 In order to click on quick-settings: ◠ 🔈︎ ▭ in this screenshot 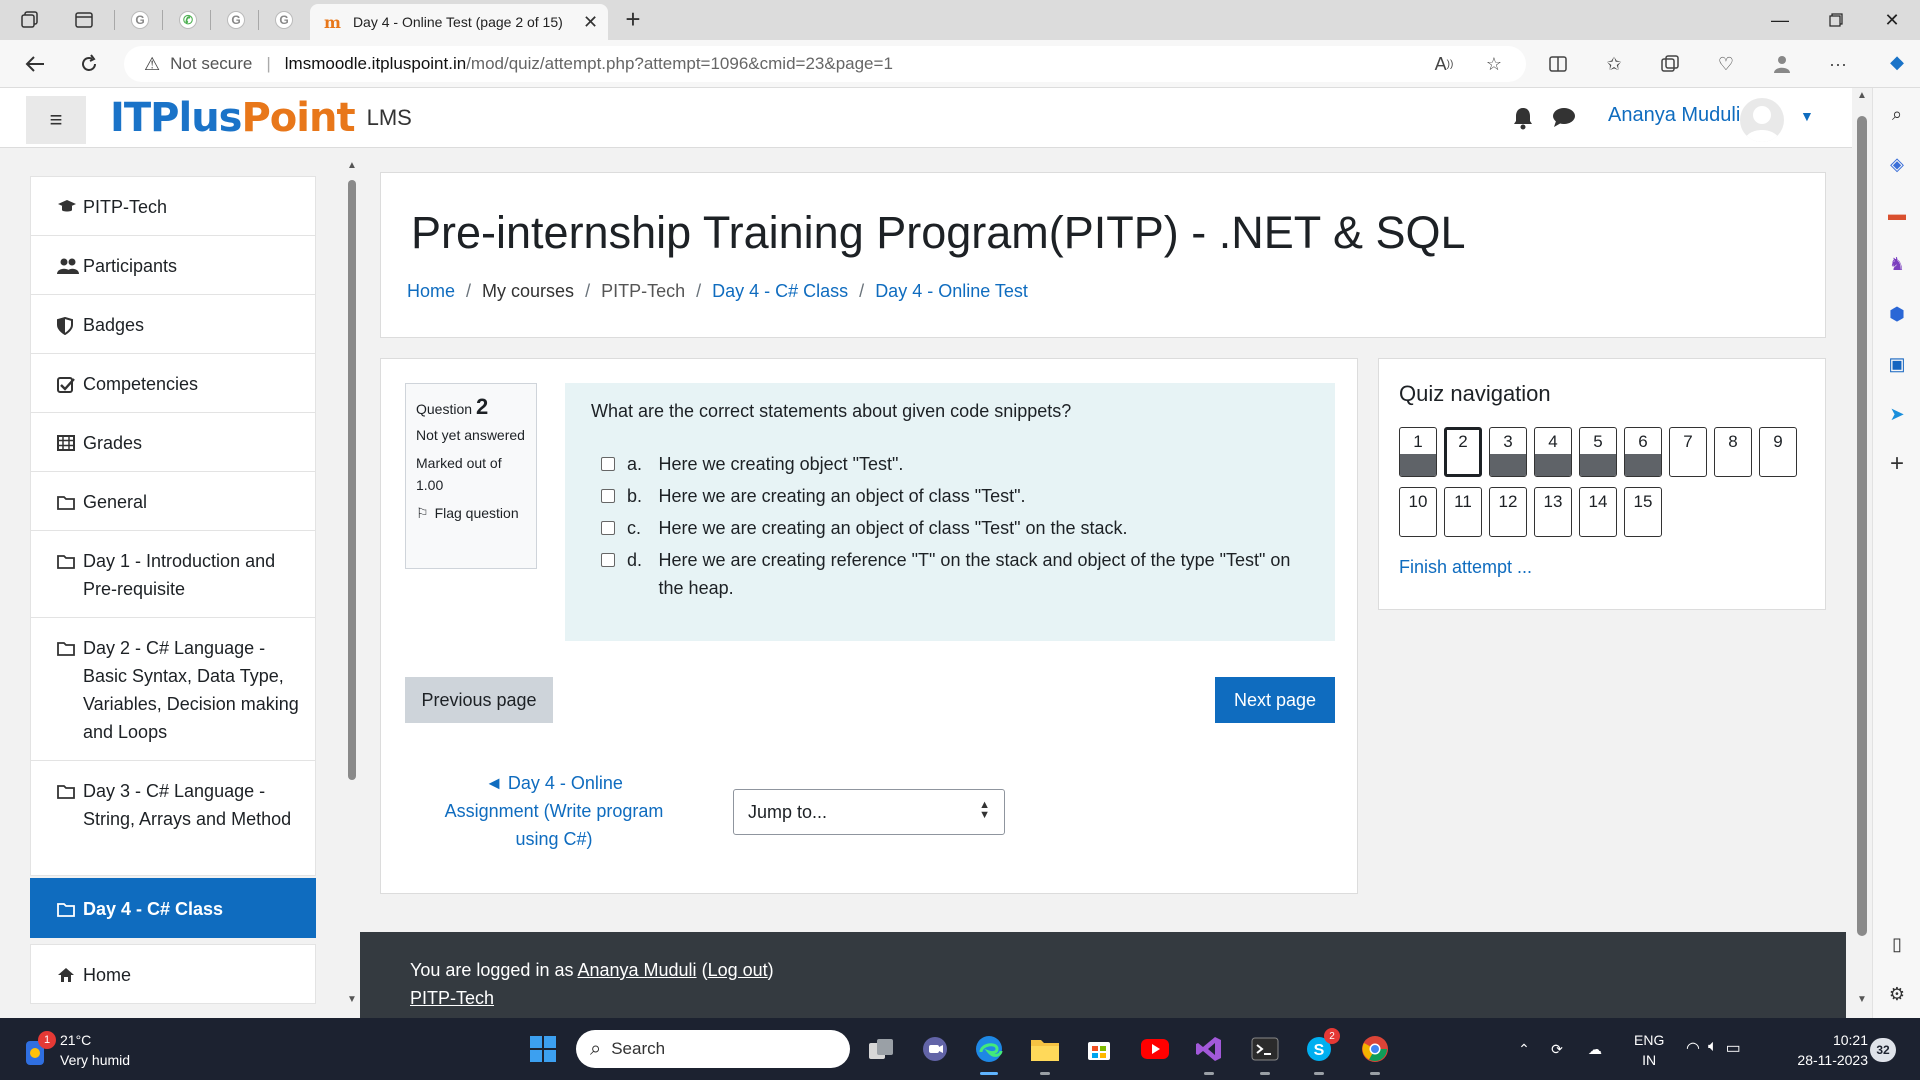, I will do `click(1713, 1048)`.